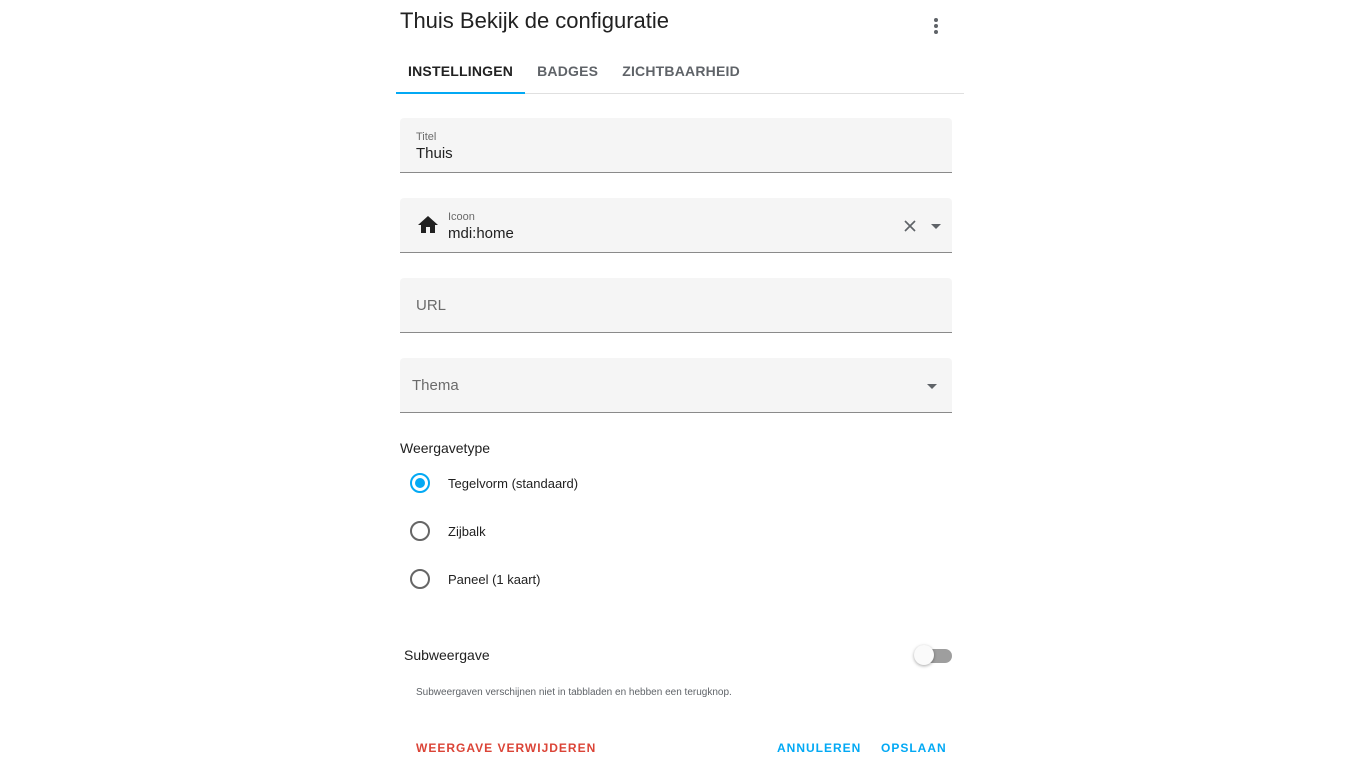 Image resolution: width=1358 pixels, height=764 pixels. What do you see at coordinates (636, 153) in the screenshot?
I see `title-input` at bounding box center [636, 153].